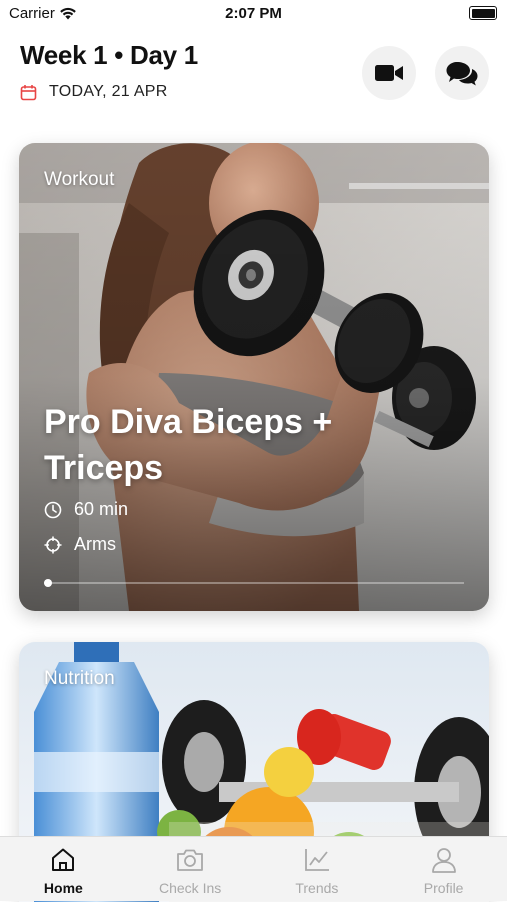  I want to click on camera-icon, so click(190, 860).